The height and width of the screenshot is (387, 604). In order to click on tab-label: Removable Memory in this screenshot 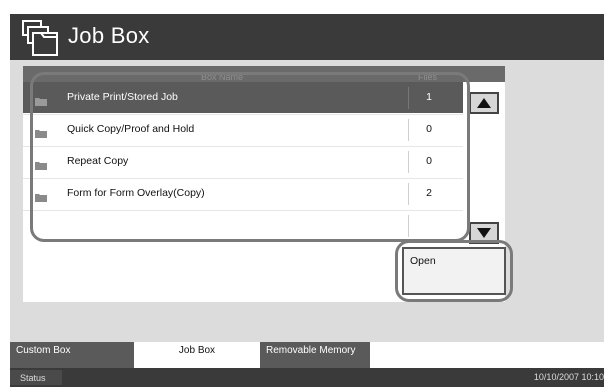, I will do `click(311, 350)`.